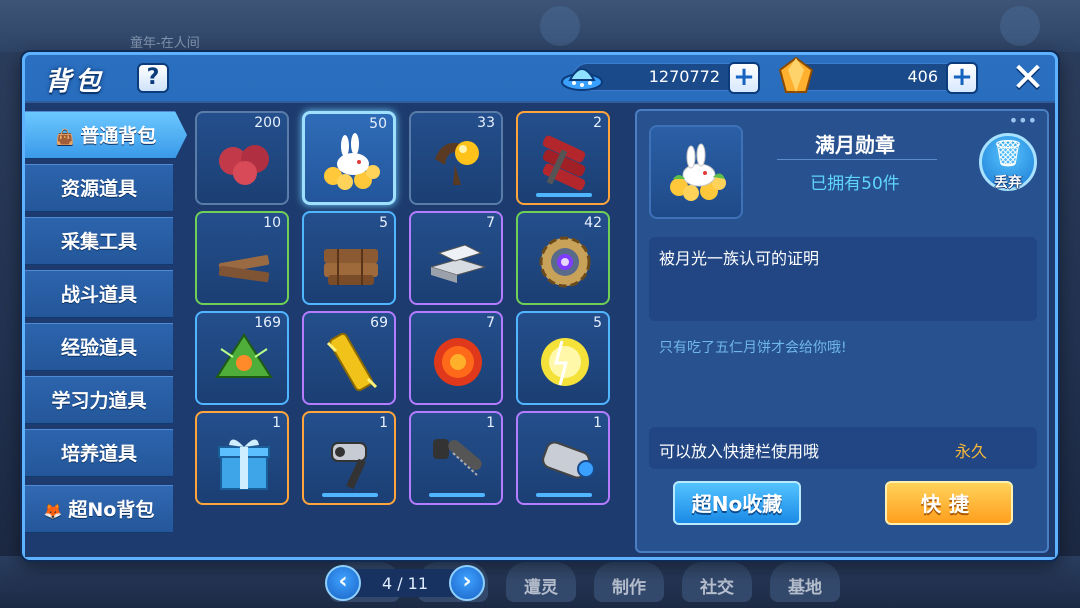 The height and width of the screenshot is (608, 1080). I want to click on title-bar: 背包 ? 1270772 + 406 + ✕, so click(540, 77).